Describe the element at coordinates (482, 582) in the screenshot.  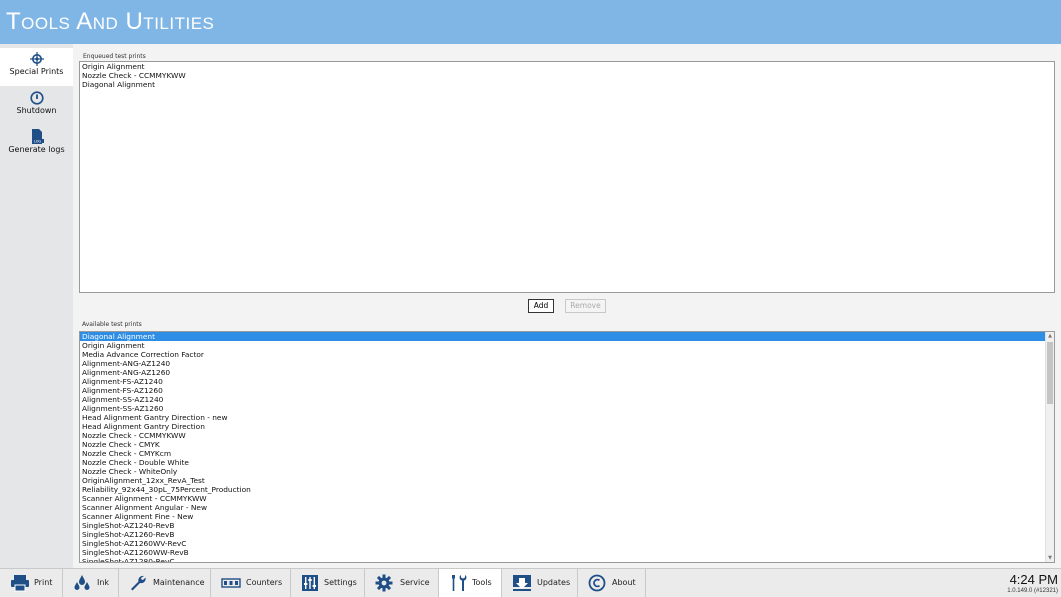
I see `tab-label: Tools` at that location.